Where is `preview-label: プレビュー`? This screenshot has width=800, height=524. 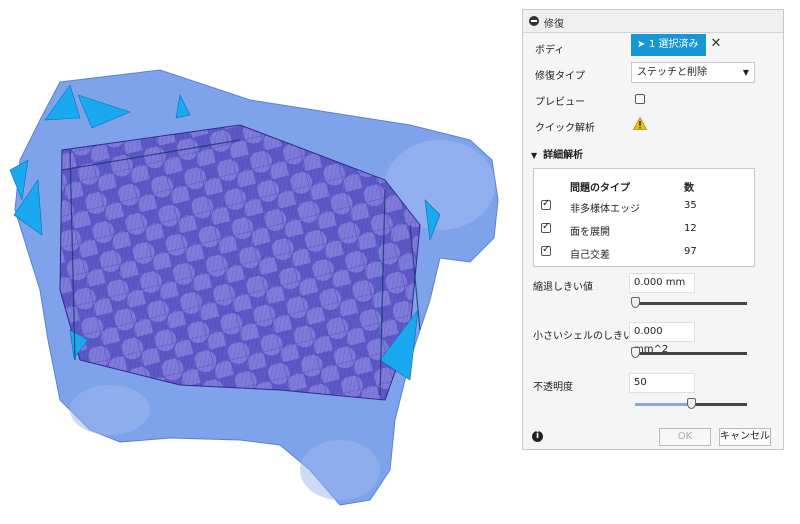 preview-label: プレビュー is located at coordinates (560, 102).